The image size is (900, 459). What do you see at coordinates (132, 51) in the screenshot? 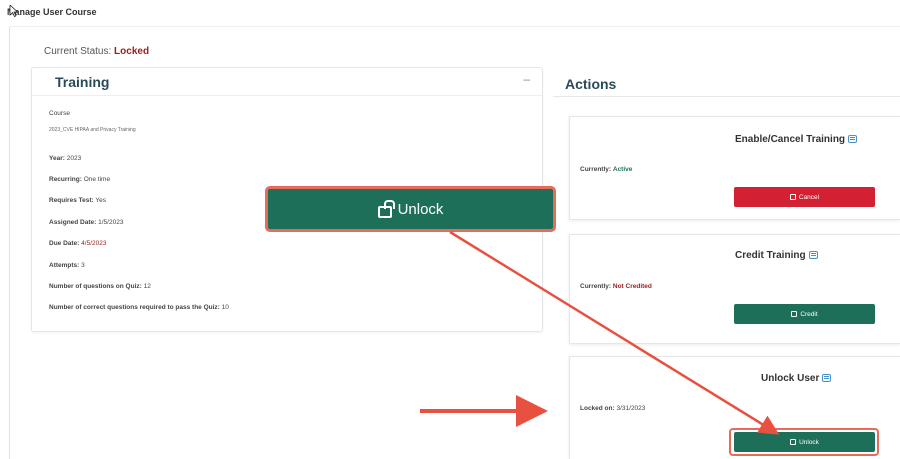
I see `status-value: Locked` at bounding box center [132, 51].